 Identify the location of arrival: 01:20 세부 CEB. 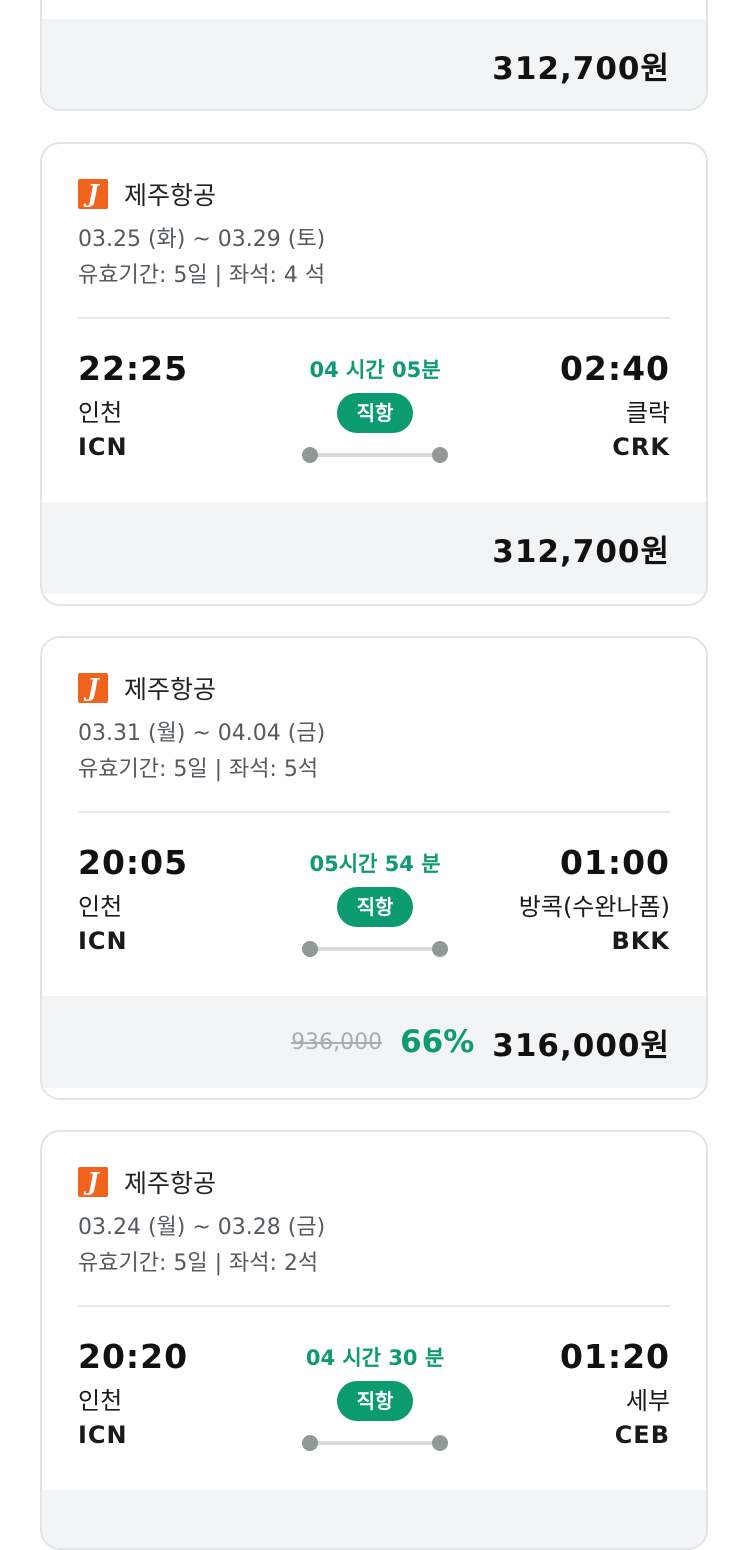
(615, 1394).